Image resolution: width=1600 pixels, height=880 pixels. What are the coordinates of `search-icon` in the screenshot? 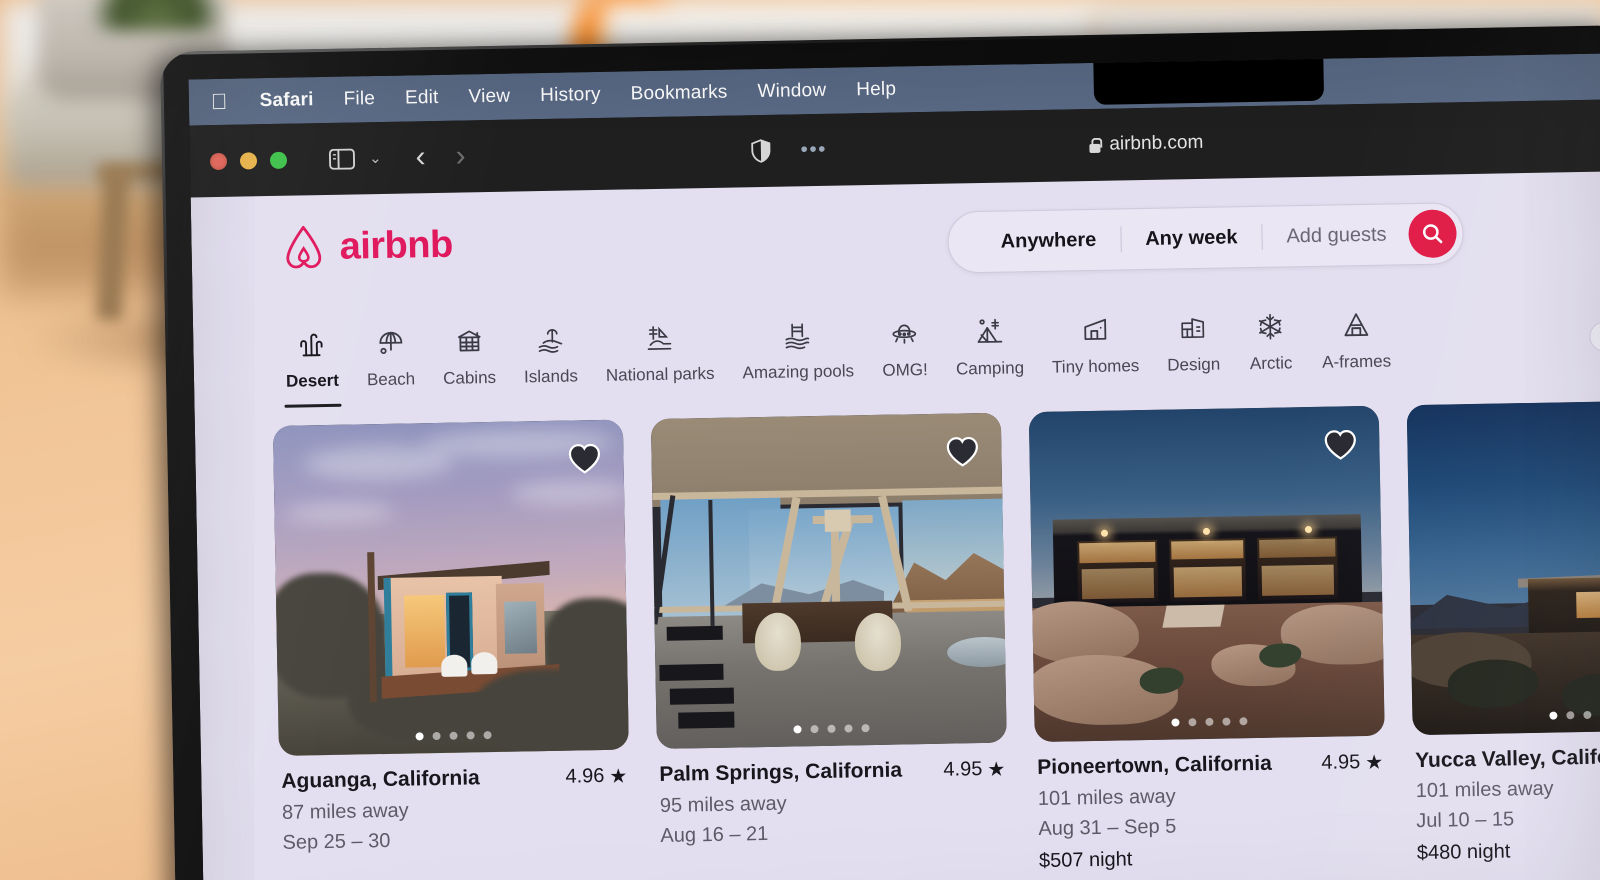 It's located at (1432, 234).